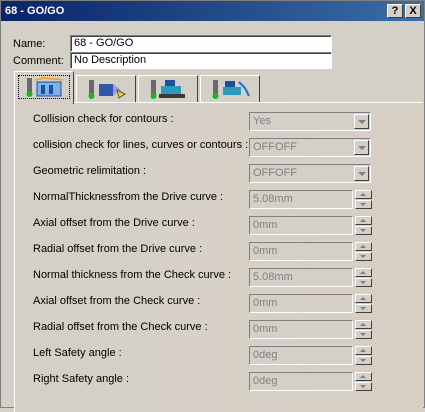 The width and height of the screenshot is (425, 412). Describe the element at coordinates (310, 121) in the screenshot. I see `param-combo: Yes` at that location.